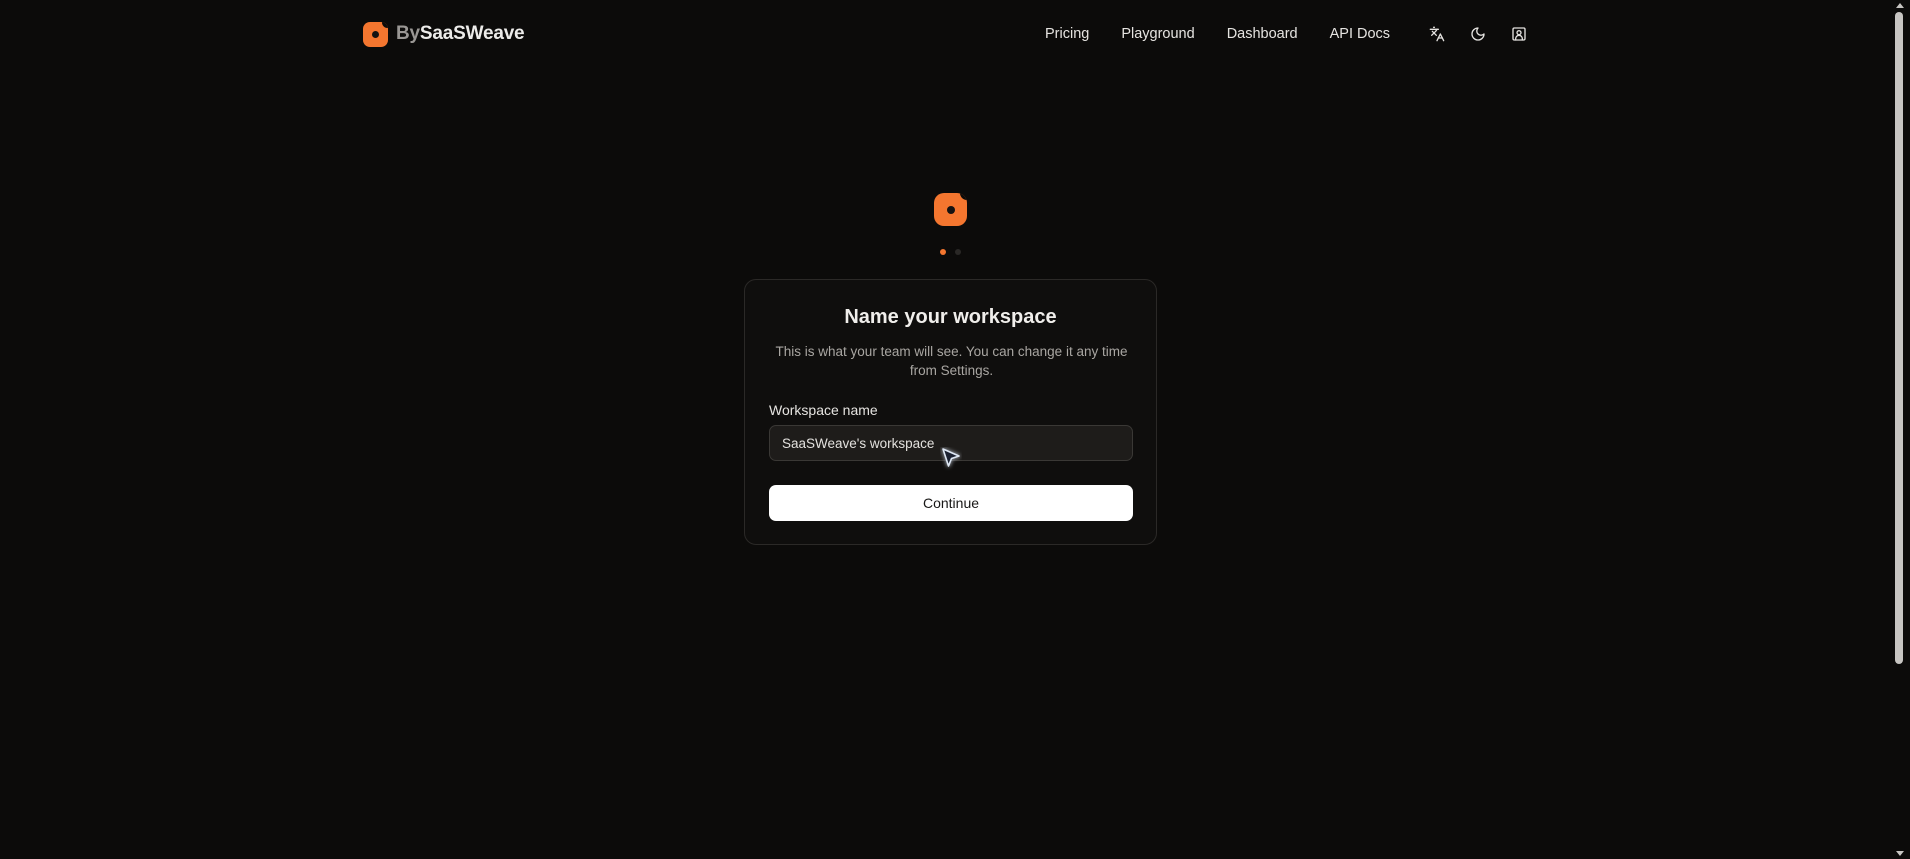 This screenshot has height=859, width=1910. Describe the element at coordinates (951, 457) in the screenshot. I see `mouse-cursor-icon` at that location.